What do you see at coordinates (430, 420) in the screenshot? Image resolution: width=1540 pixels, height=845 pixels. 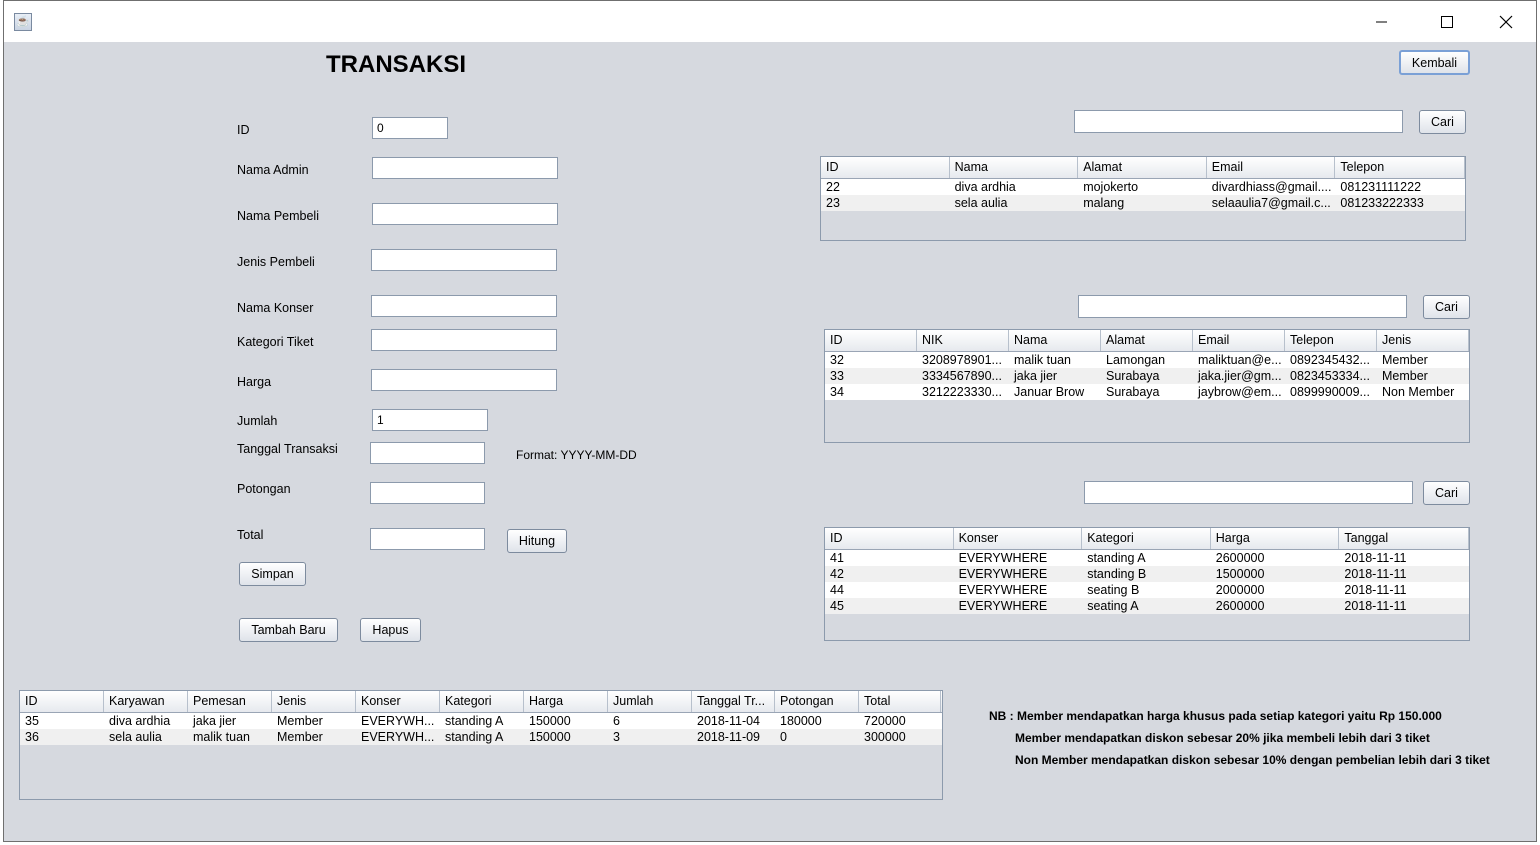 I see `jumlah-field: 1` at bounding box center [430, 420].